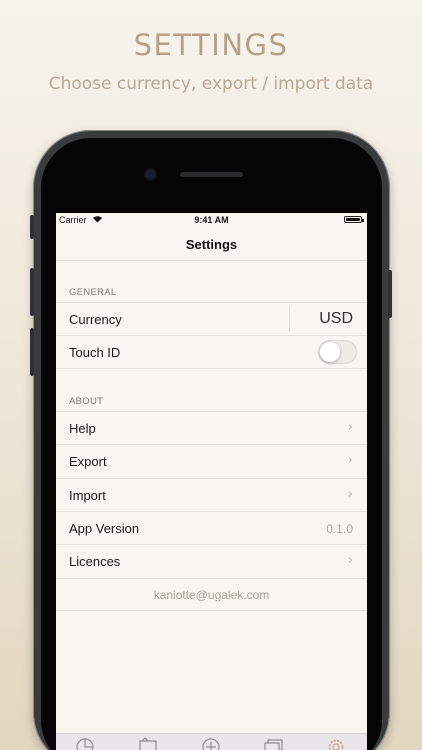 Image resolution: width=422 pixels, height=750 pixels. Describe the element at coordinates (32, 352) in the screenshot. I see `volume-down-button` at that location.